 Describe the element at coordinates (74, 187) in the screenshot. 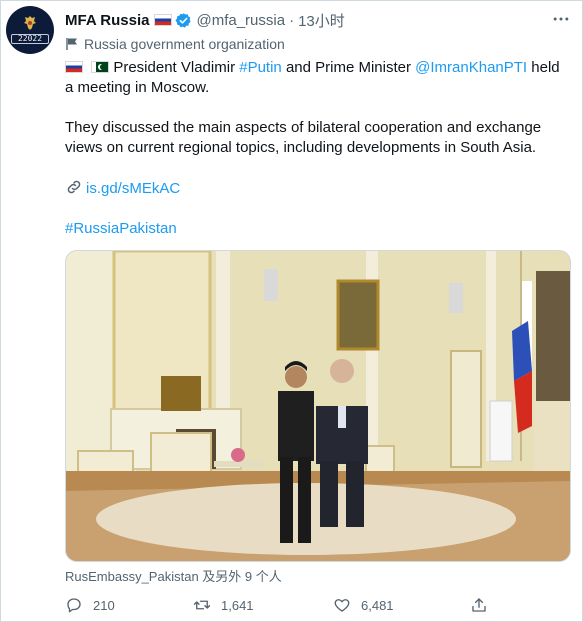

I see `link-chain-icon` at that location.